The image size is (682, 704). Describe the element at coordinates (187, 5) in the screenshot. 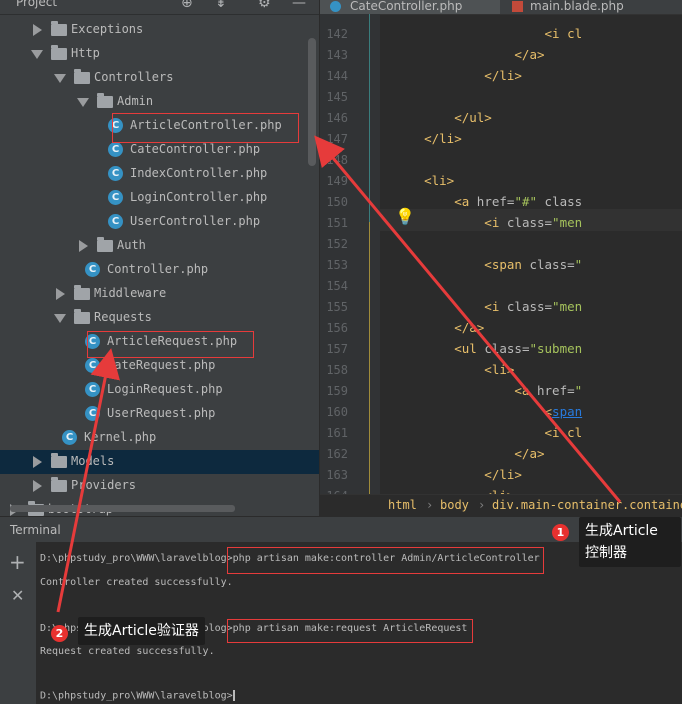

I see `crosshair-icon: ⊕` at that location.